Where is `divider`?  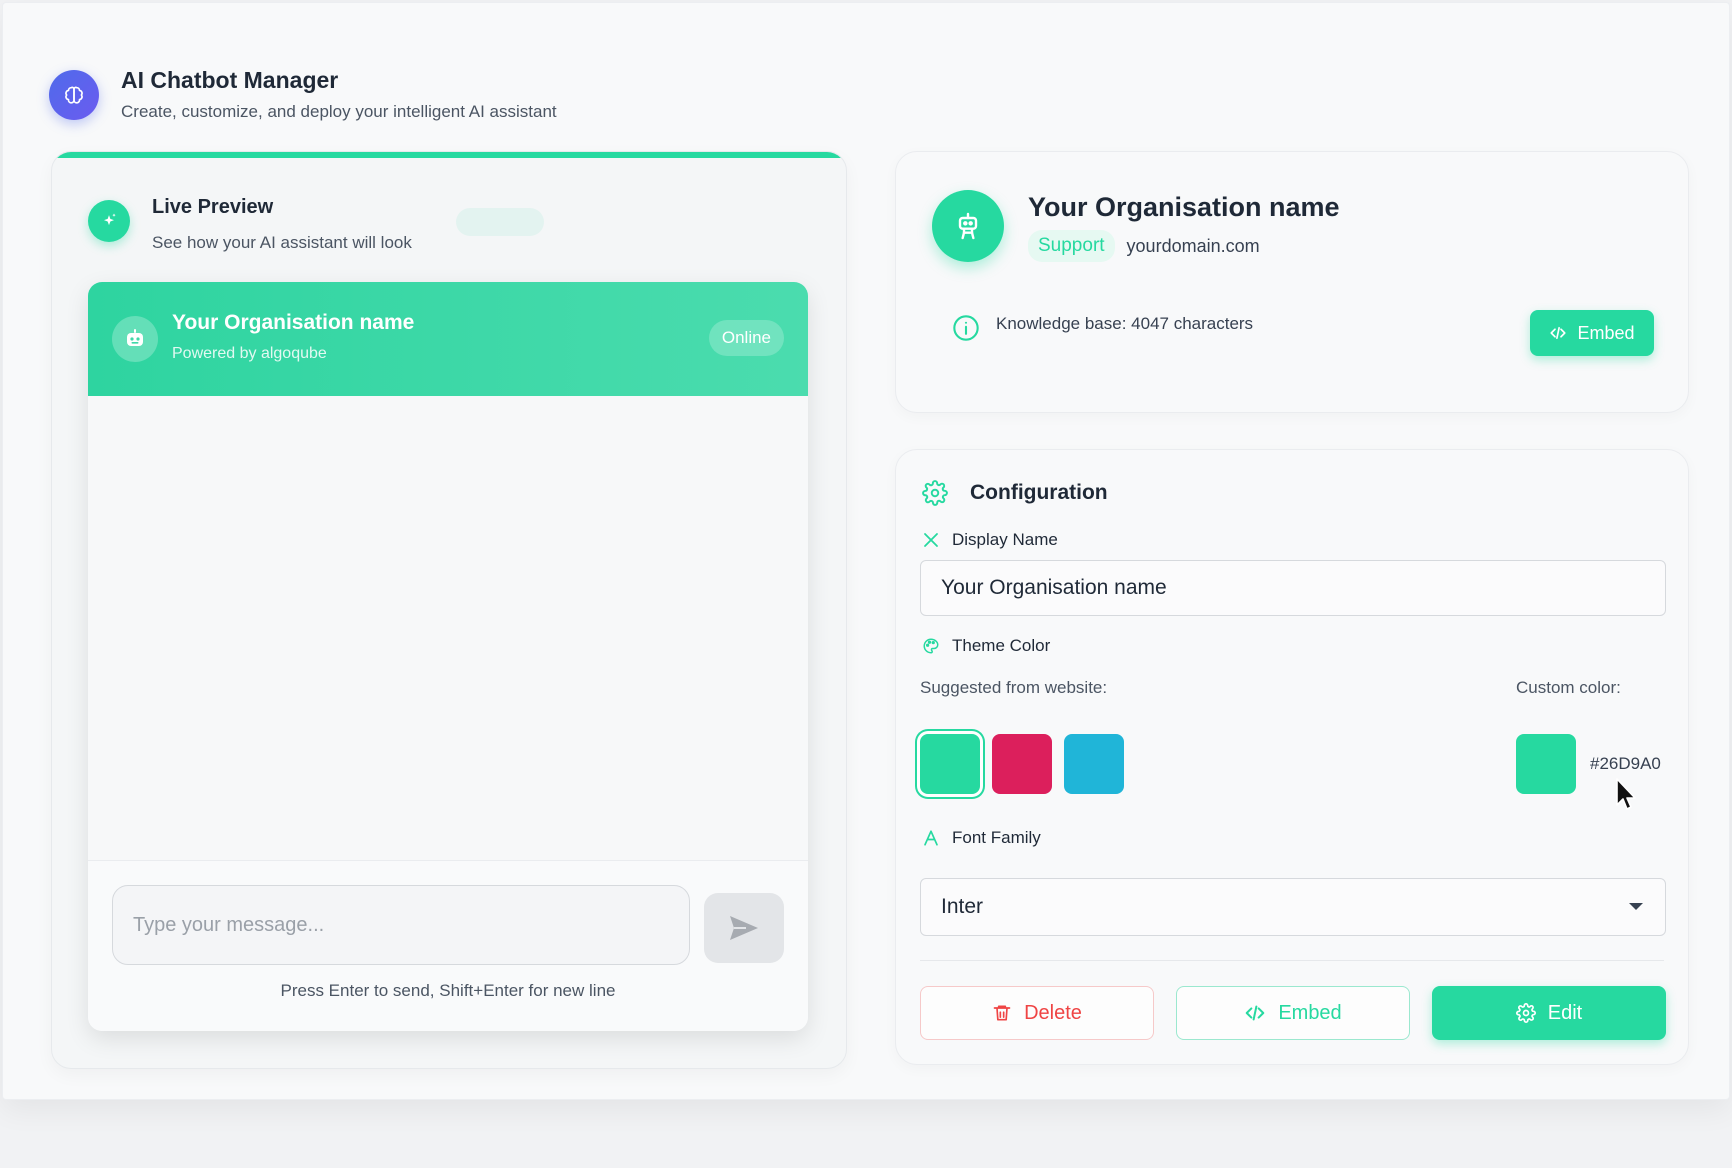
divider is located at coordinates (1292, 960).